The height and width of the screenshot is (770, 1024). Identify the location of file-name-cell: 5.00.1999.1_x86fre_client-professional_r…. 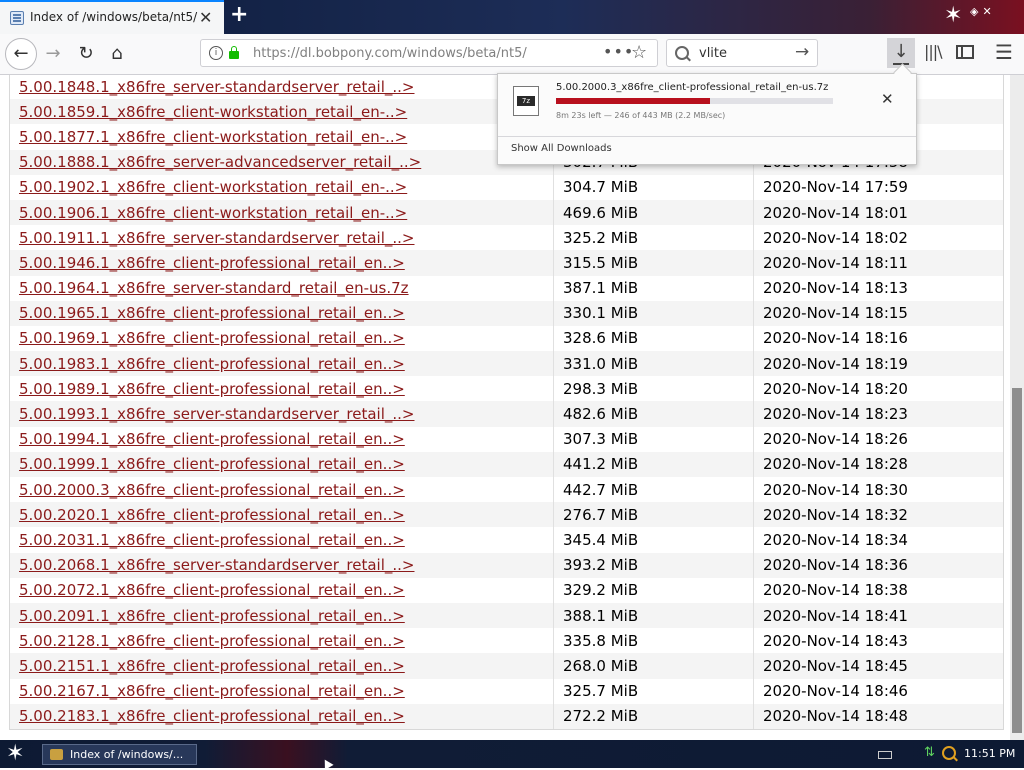
(282, 464).